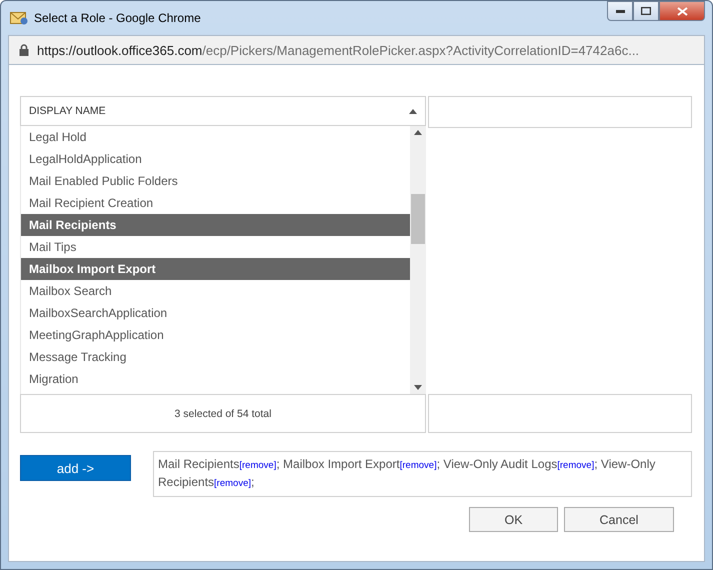  I want to click on list-item: Migration, so click(215, 379).